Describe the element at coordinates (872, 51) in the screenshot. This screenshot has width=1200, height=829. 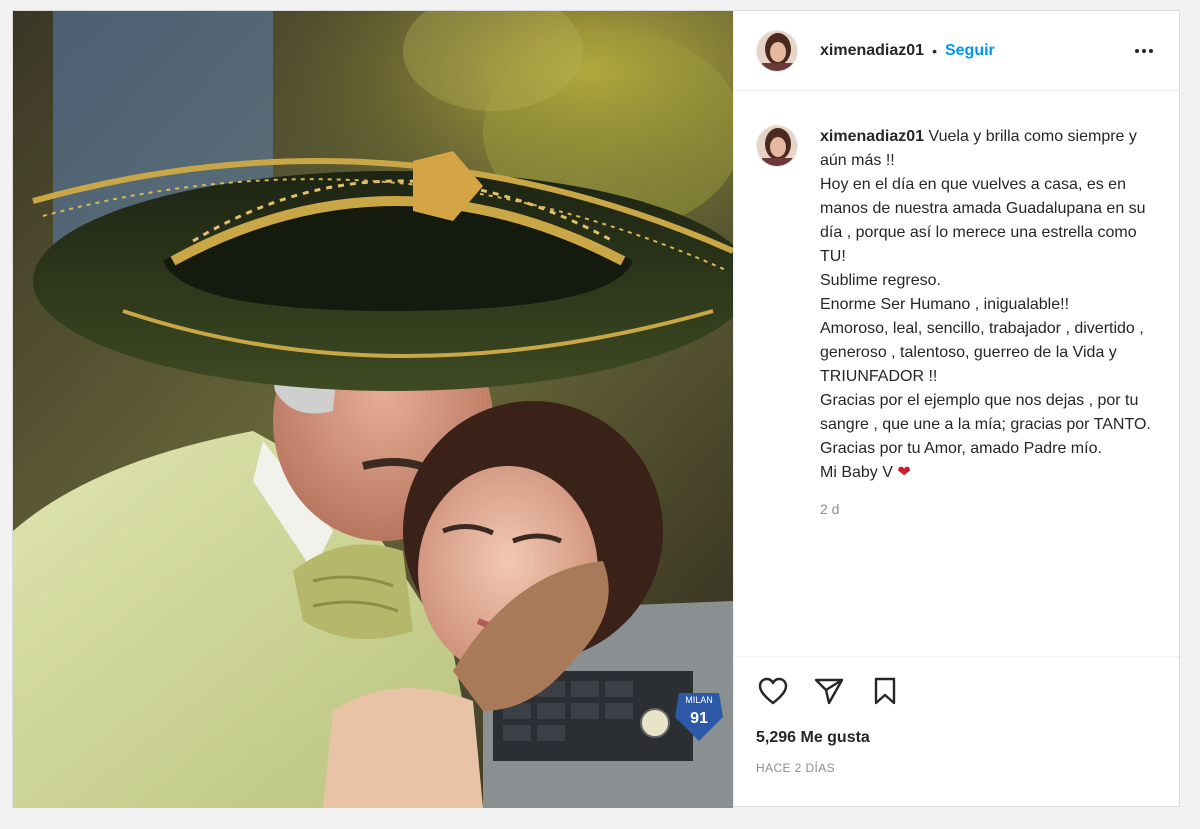
I see `header-username: ximenadiaz01` at that location.